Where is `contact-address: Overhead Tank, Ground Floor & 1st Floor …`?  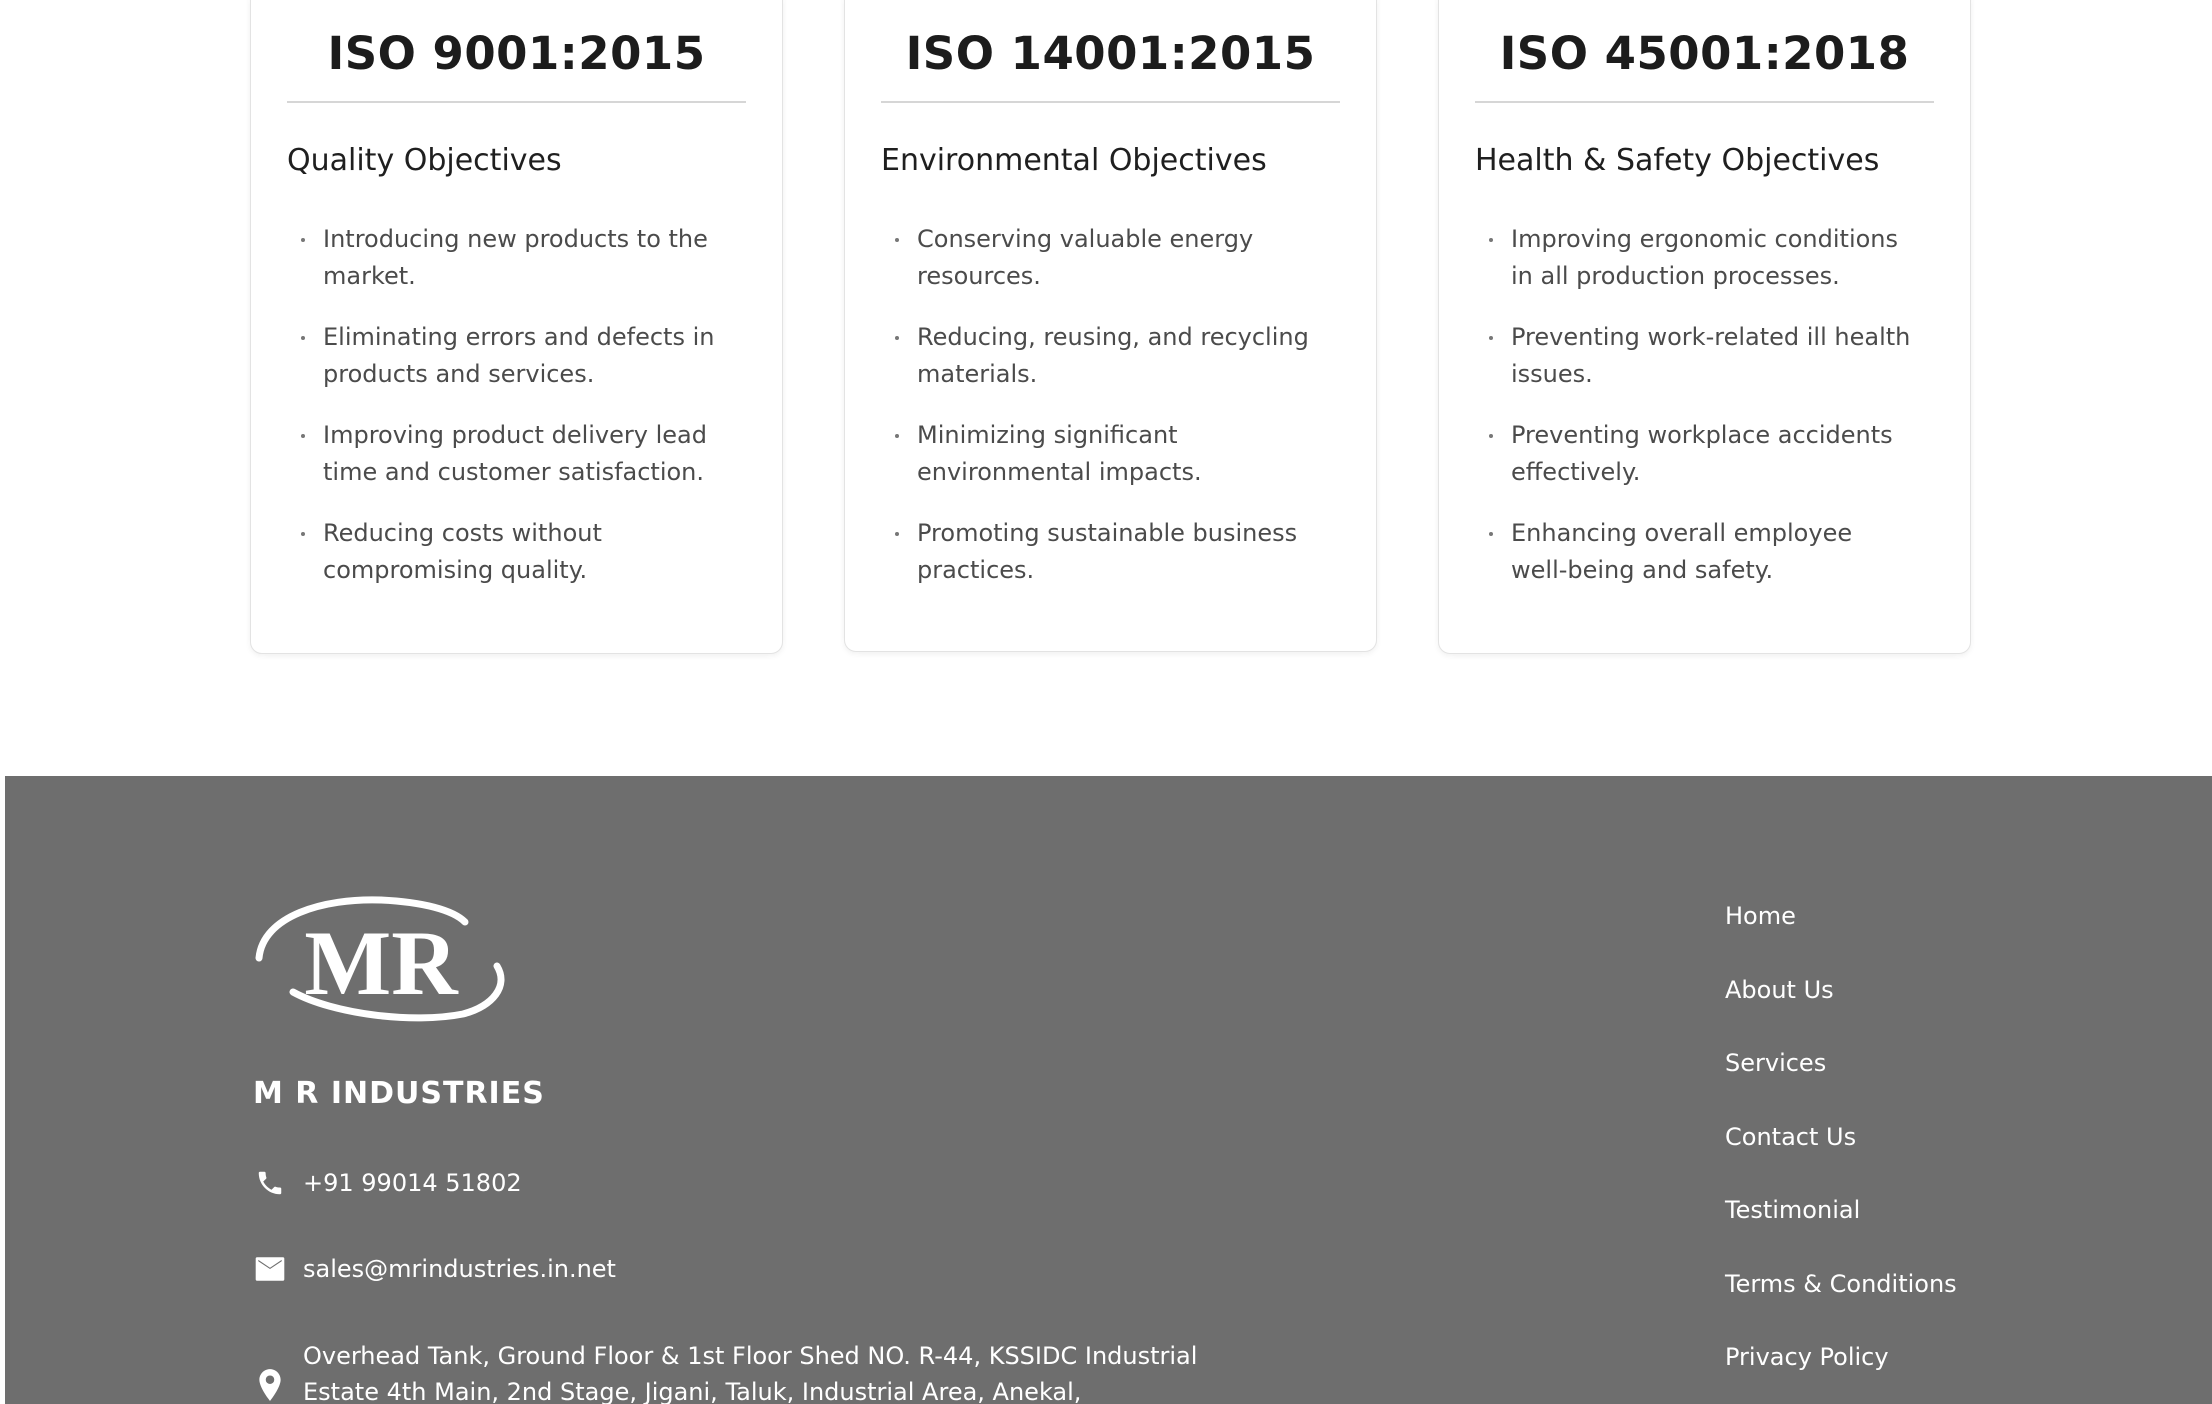 contact-address: Overhead Tank, Ground Floor & 1st Floor … is located at coordinates (753, 1371).